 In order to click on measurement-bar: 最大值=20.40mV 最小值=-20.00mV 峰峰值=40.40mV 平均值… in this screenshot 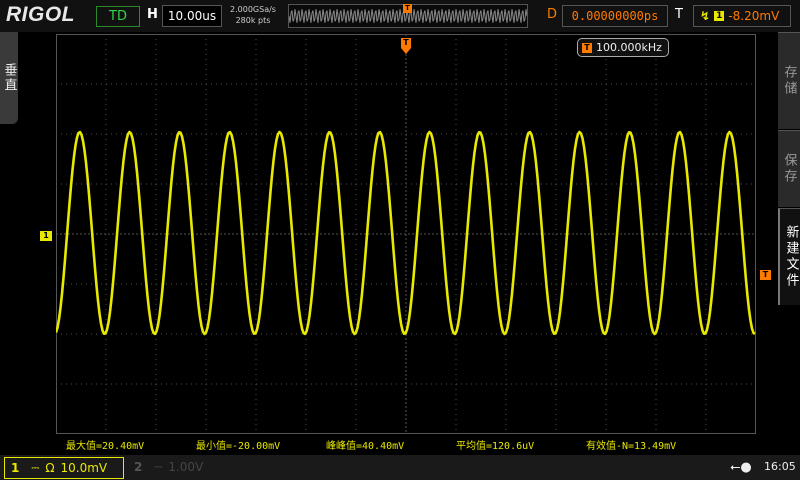, I will do `click(406, 444)`.